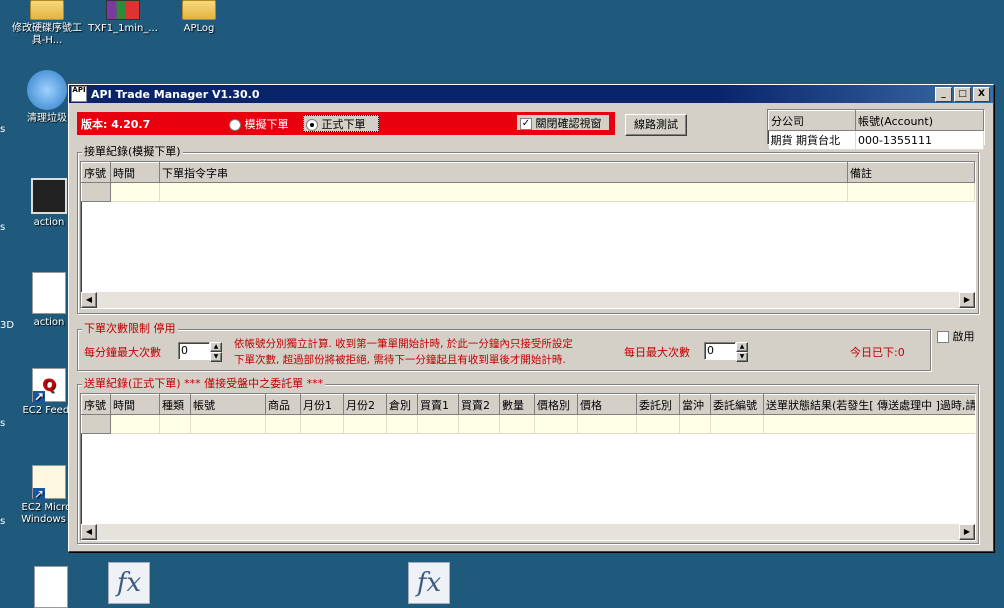 The height and width of the screenshot is (608, 1004). I want to click on per-minute-stepper: 0 ▲ ▼, so click(200, 352).